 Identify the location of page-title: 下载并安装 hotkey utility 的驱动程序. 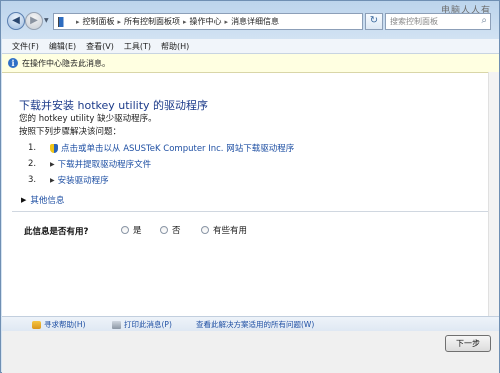
(114, 105).